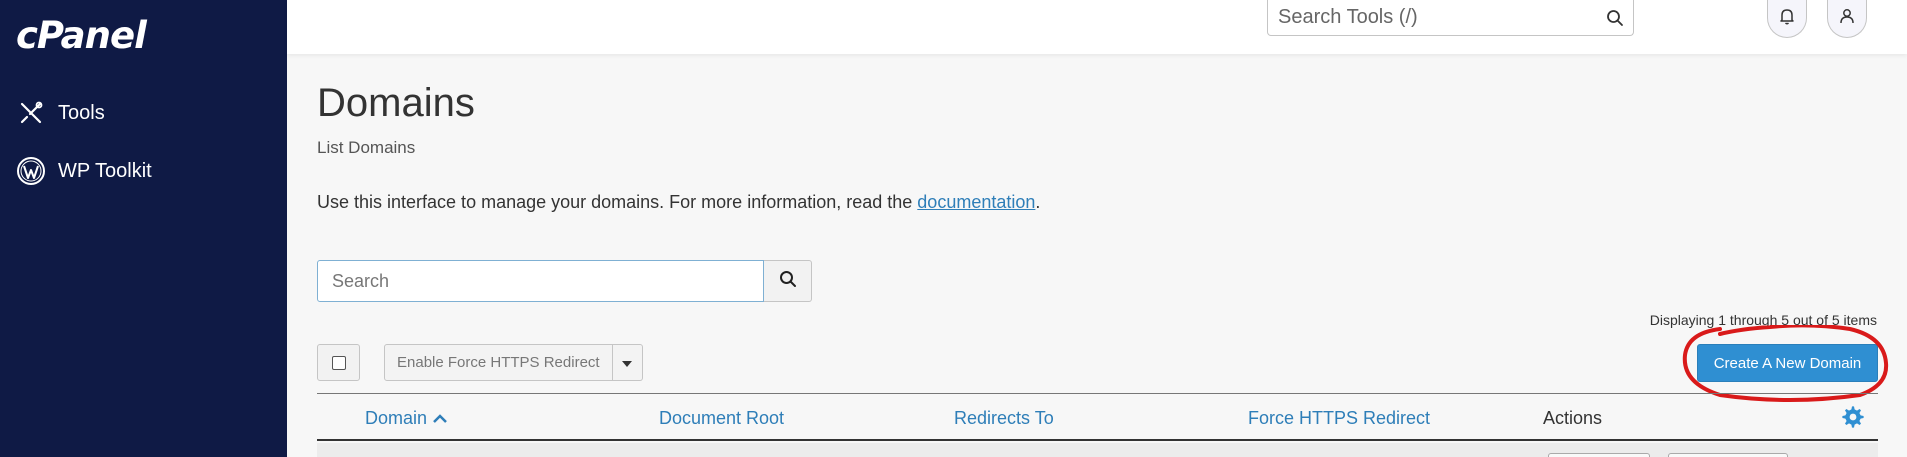 The height and width of the screenshot is (457, 1907). I want to click on paging-info: Displaying 1 through 5 out of 5 items, so click(1763, 320).